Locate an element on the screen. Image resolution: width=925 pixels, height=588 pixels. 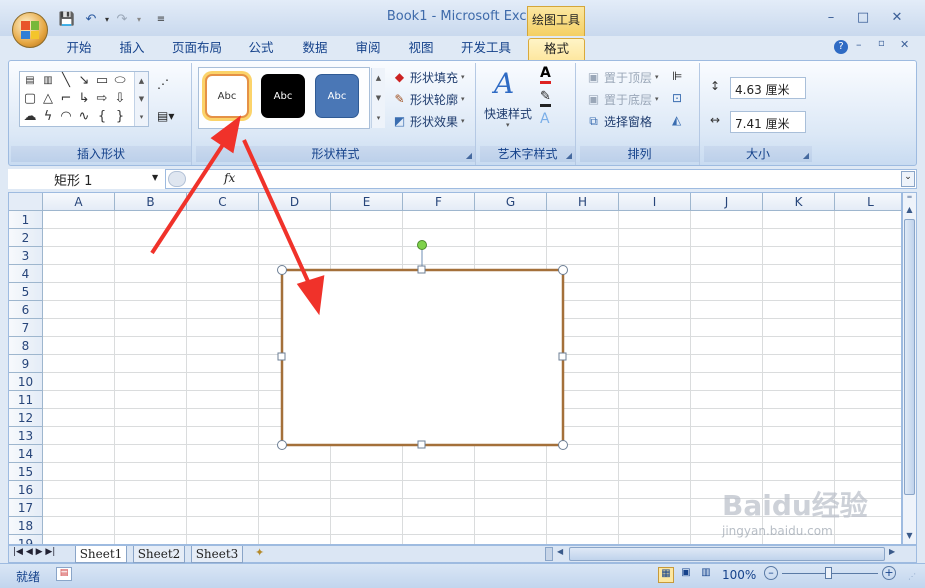
tab-insert: 插入 is located at coordinates (132, 49).